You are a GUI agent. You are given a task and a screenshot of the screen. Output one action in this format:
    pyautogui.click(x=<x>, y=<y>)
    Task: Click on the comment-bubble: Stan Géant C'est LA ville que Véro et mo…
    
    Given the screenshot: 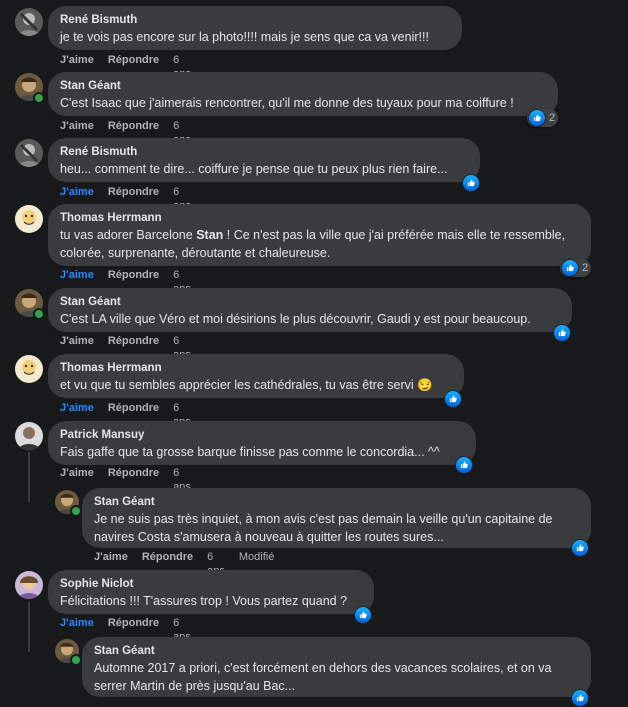 What is the action you would take?
    pyautogui.click(x=310, y=310)
    